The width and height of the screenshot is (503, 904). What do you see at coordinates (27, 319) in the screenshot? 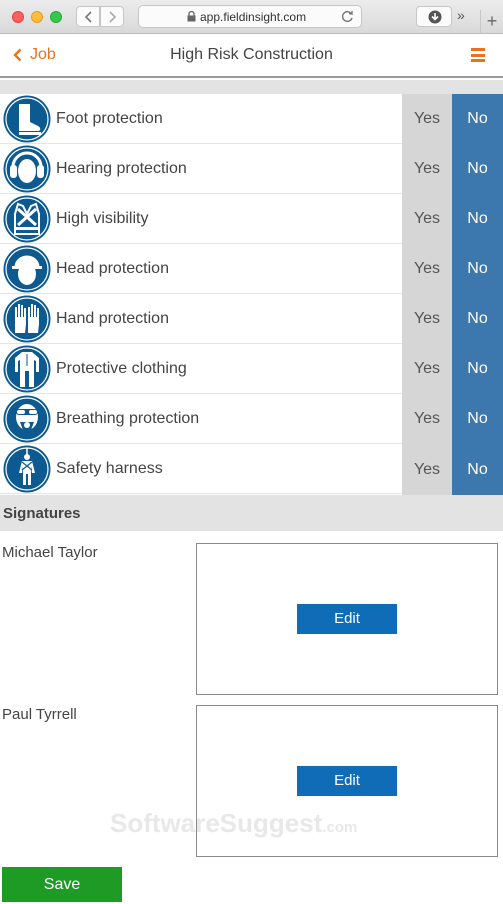
I see `gloves-icon` at bounding box center [27, 319].